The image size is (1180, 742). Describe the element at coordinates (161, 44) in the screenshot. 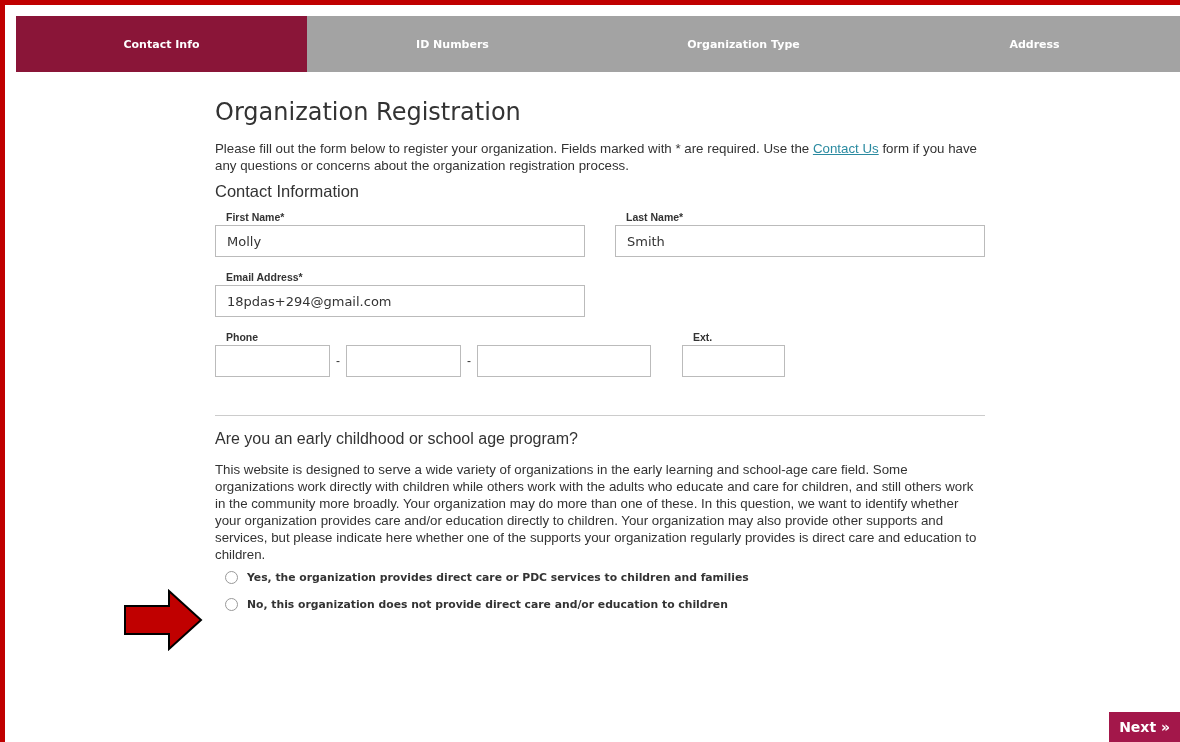

I see `step-tab: Contact Info` at that location.